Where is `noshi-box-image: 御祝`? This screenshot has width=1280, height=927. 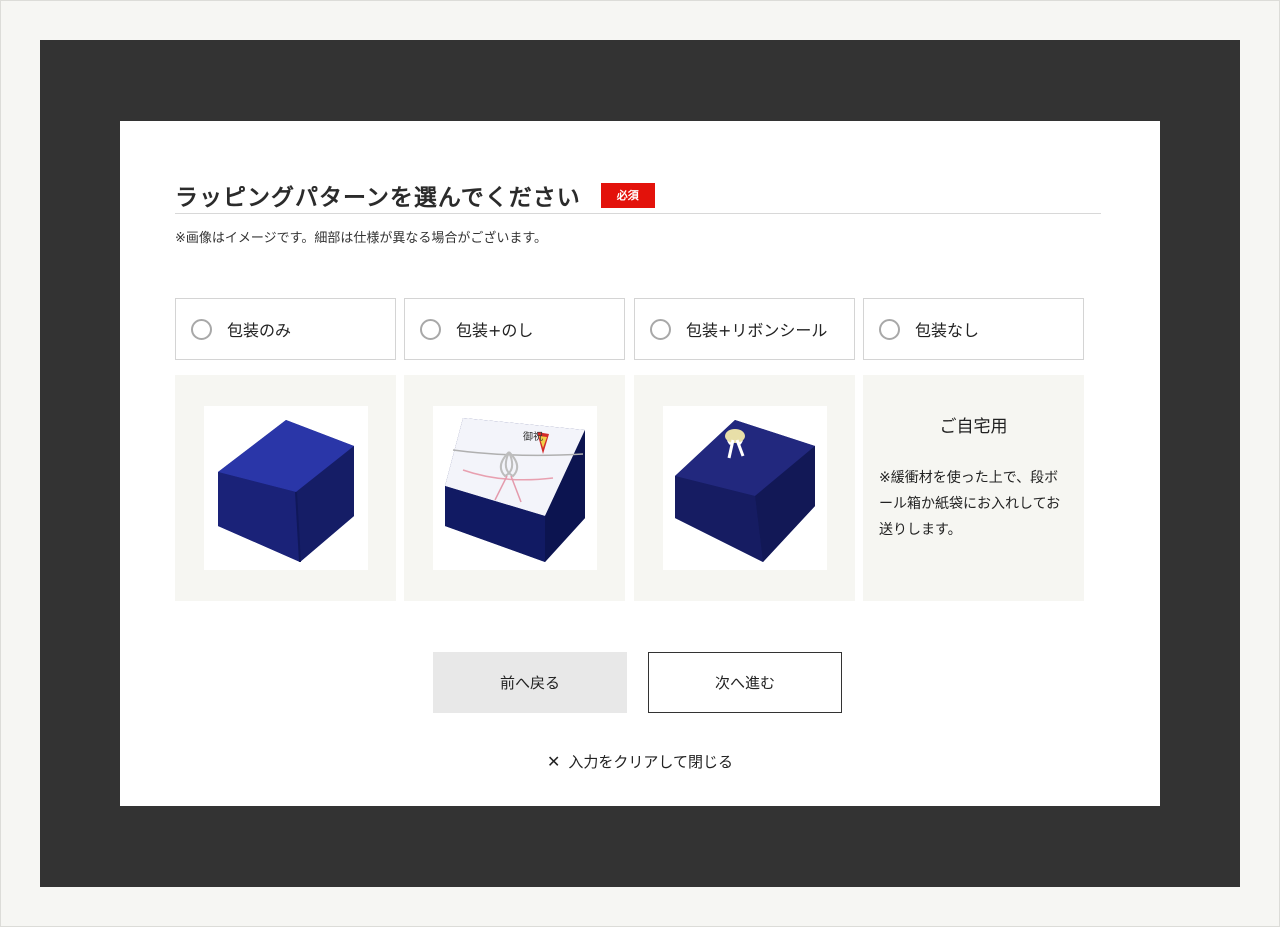 noshi-box-image: 御祝 is located at coordinates (515, 488).